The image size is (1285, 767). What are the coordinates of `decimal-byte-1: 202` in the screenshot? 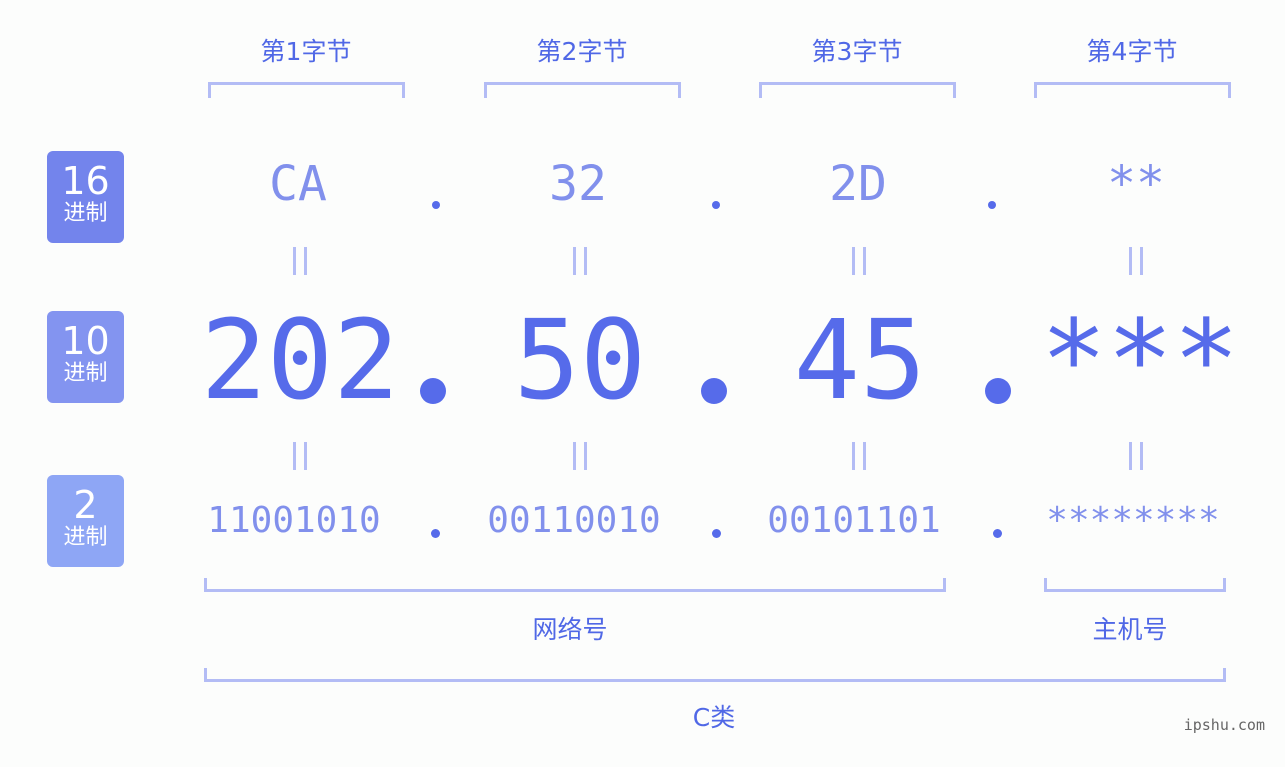 It's located at (300, 360).